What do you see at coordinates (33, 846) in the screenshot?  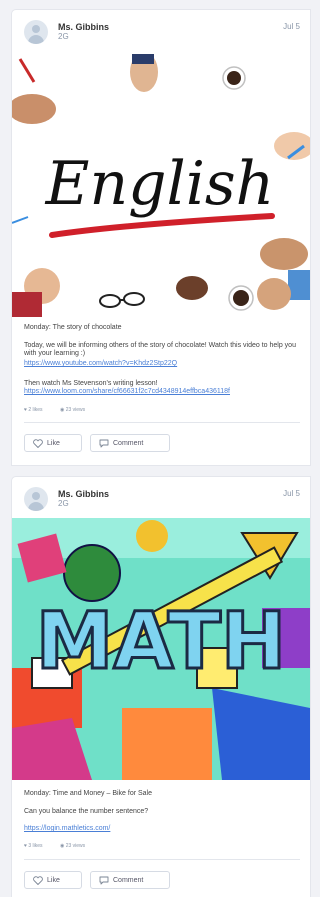 I see `likes-count: ♥ 3 likes` at bounding box center [33, 846].